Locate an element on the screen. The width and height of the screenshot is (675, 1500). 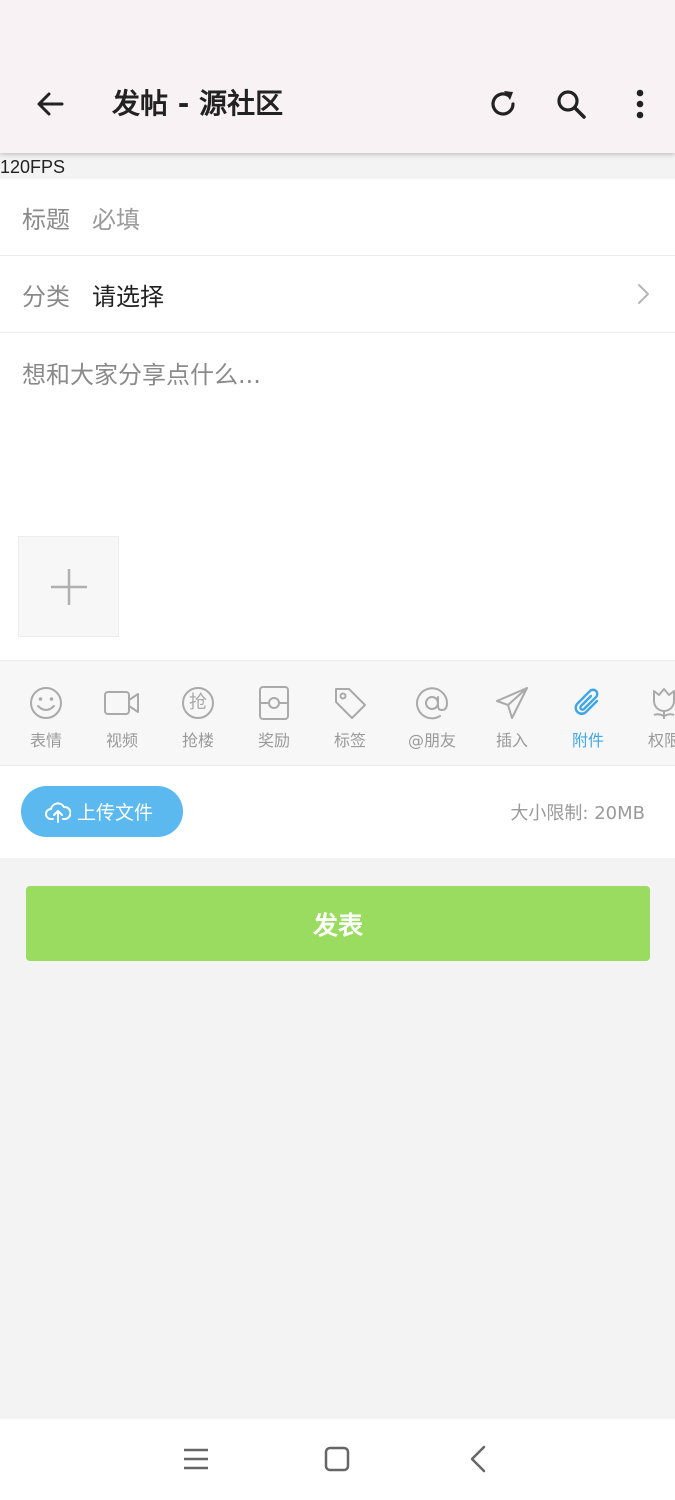
toolbar-item-grab-floor: 抢 抢楼 is located at coordinates (198, 713).